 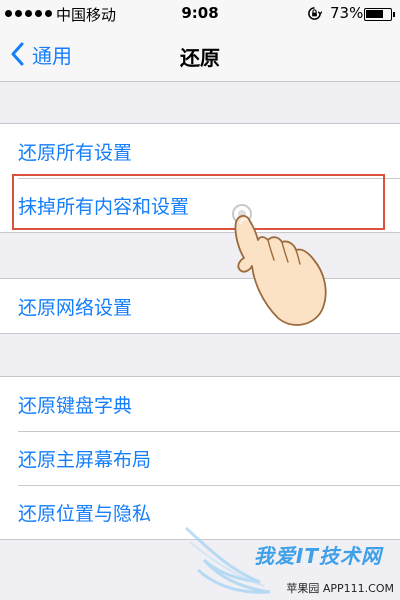 I want to click on navigation-bar: 通用 还原, so click(x=200, y=55).